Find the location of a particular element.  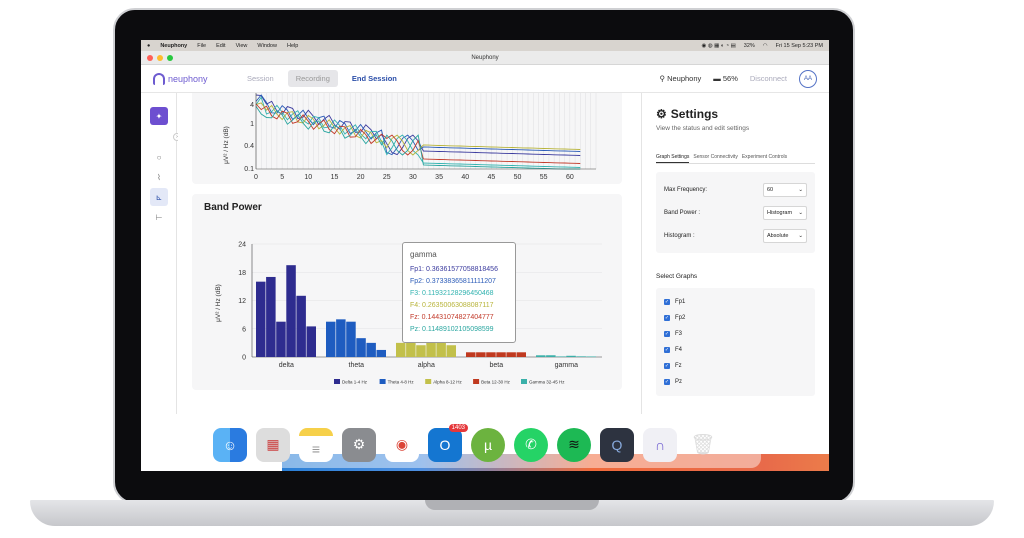

wifi-icon: ◠ is located at coordinates (765, 46).